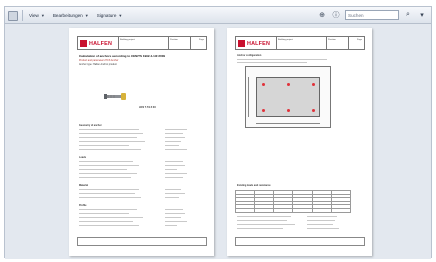  Describe the element at coordinates (293, 210) in the screenshot. I see `table-row` at that location.